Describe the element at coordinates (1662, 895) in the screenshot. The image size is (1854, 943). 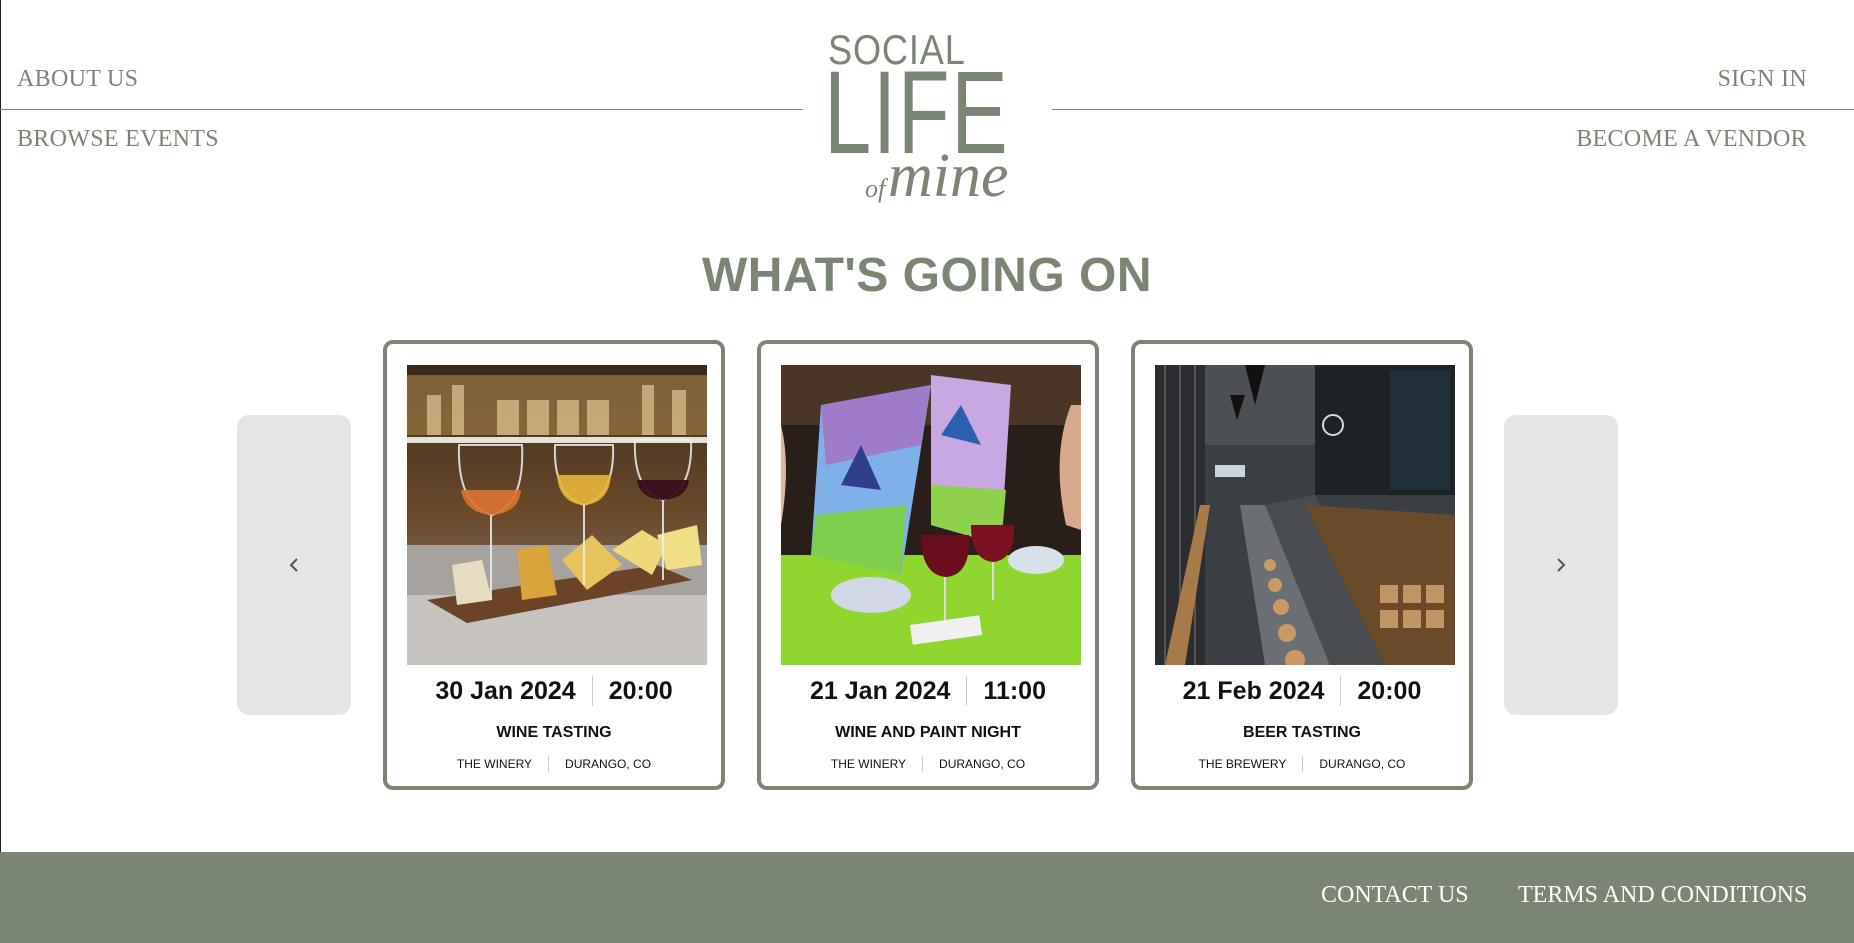
I see `footer-terms-and-conditions: TERMS AND CONDITIONS` at that location.